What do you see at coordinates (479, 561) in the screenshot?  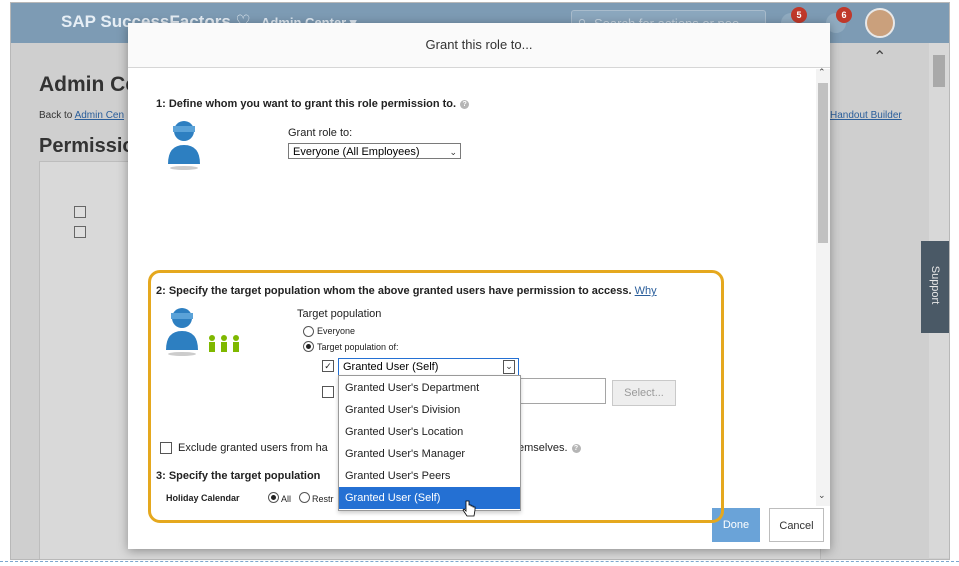 I see `divider` at bounding box center [479, 561].